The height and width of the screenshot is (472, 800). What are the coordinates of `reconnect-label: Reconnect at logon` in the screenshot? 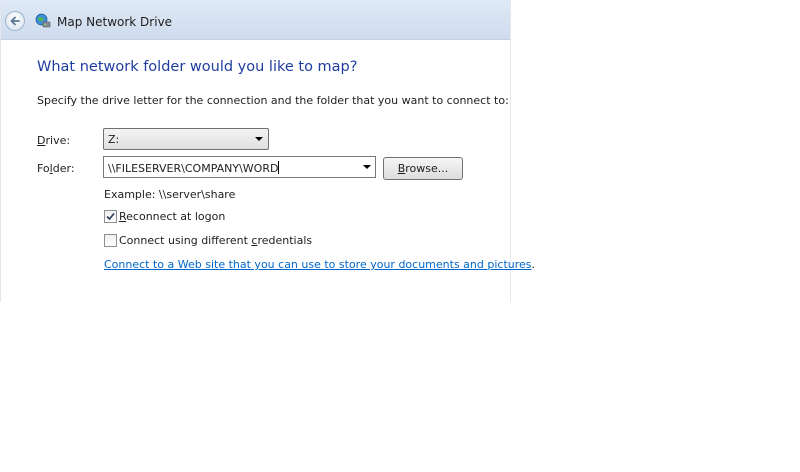 It's located at (172, 216).